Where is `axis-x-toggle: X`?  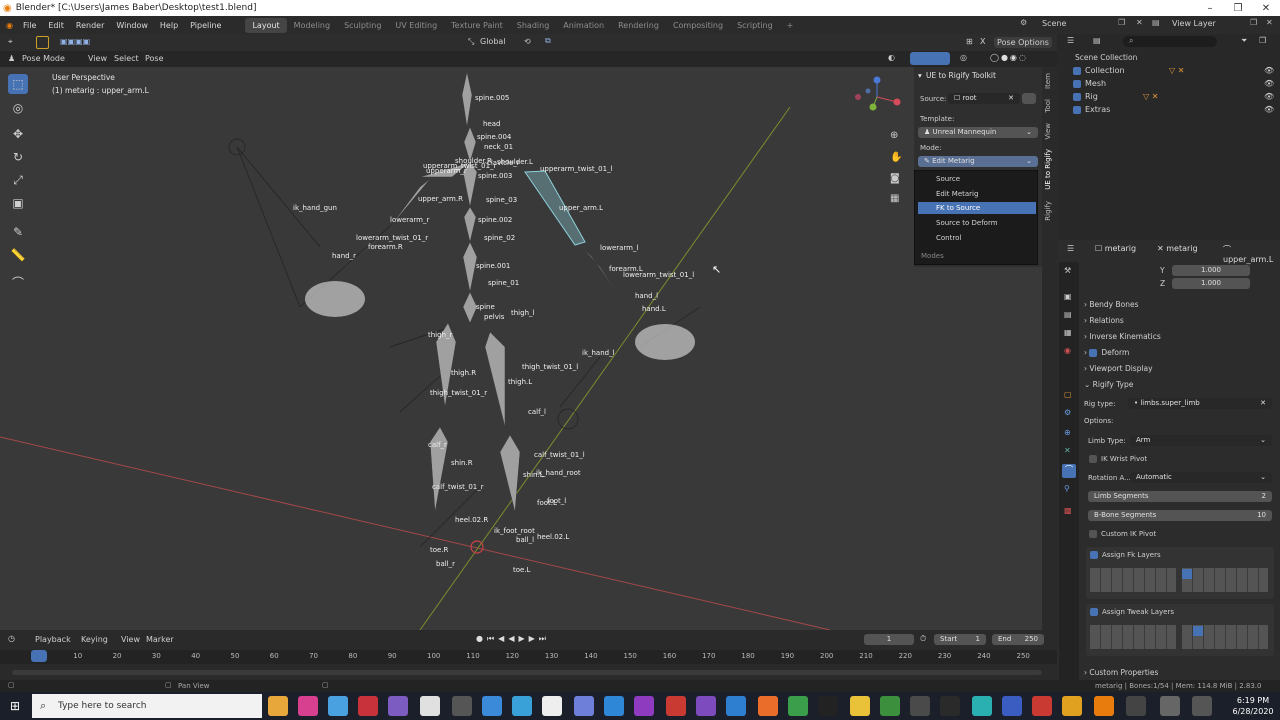 axis-x-toggle: X is located at coordinates (982, 41).